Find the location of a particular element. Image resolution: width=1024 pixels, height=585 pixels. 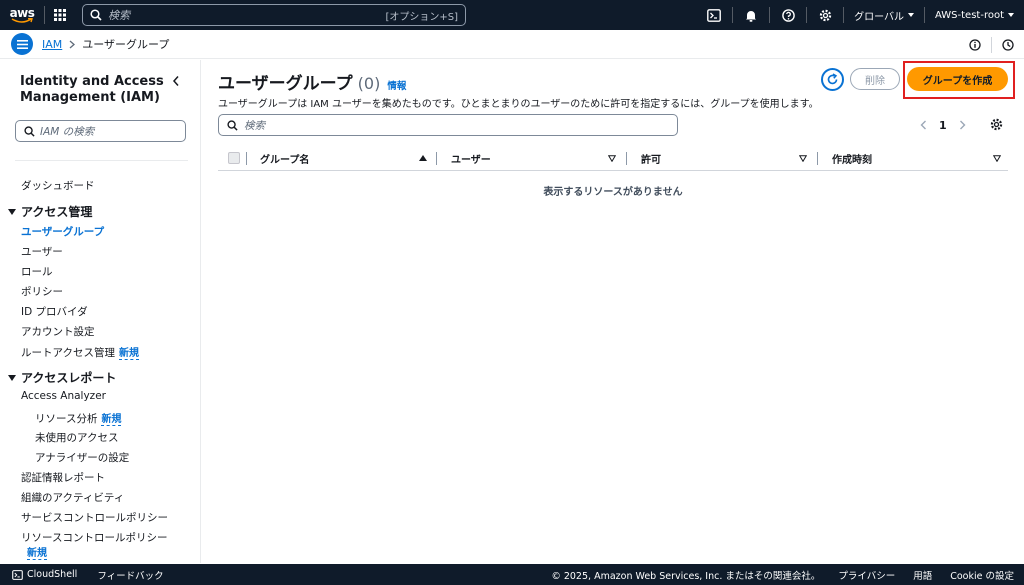

sidebar-item-dashboard: ダッシュボード is located at coordinates (58, 185).